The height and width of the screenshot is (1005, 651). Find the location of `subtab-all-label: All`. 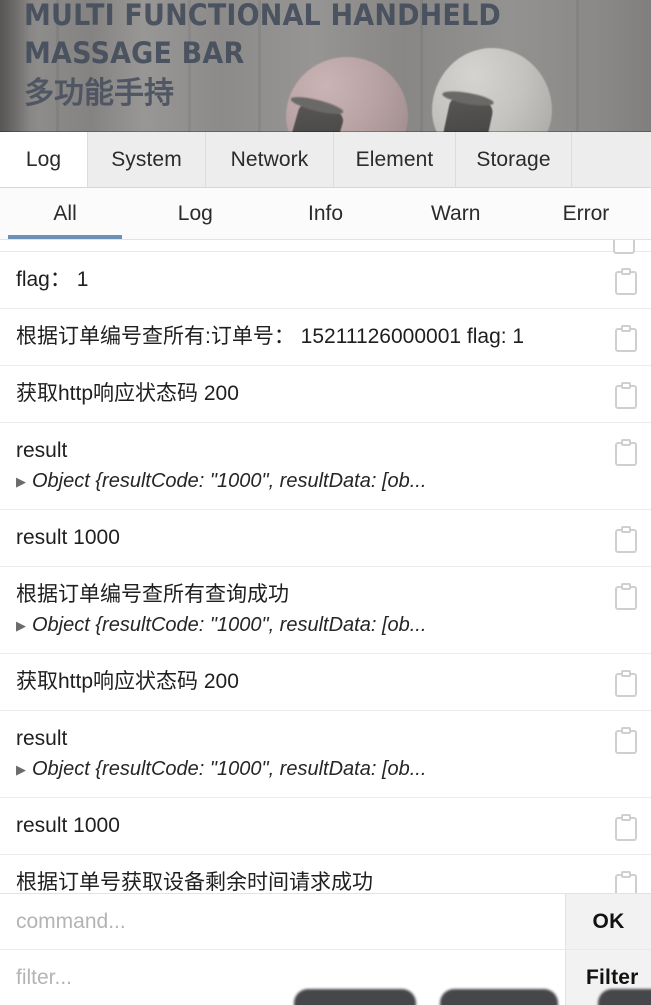

subtab-all-label: All is located at coordinates (65, 213).